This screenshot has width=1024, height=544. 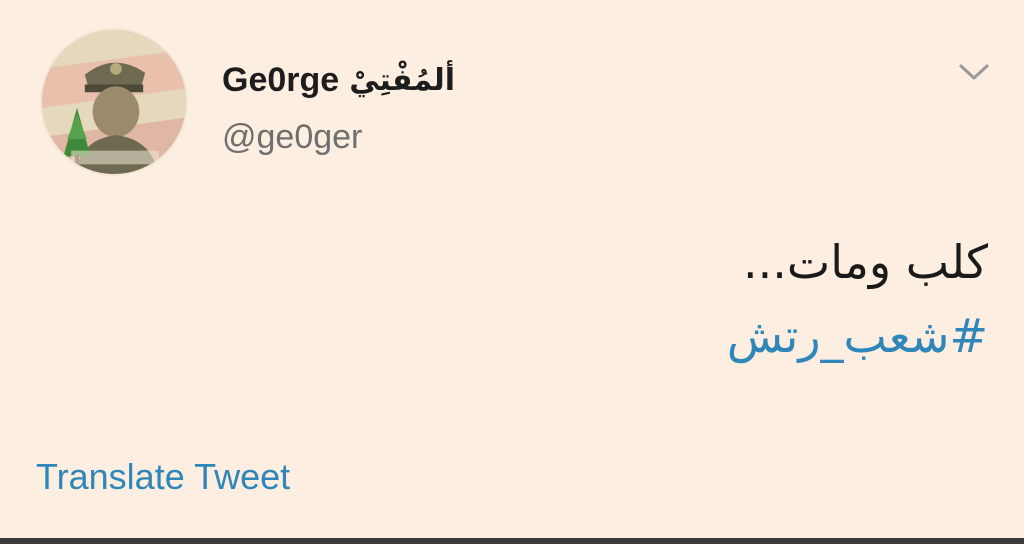 What do you see at coordinates (292, 137) in the screenshot?
I see `user-handle: @ge0ger` at bounding box center [292, 137].